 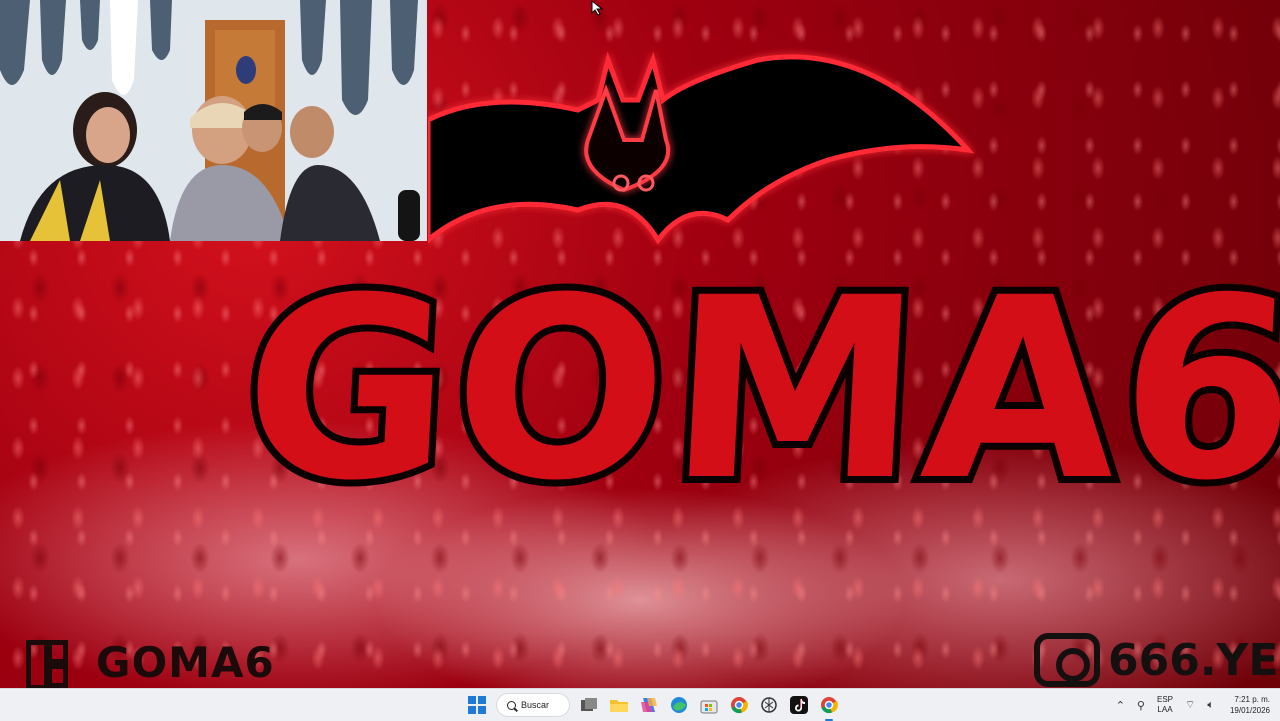 What do you see at coordinates (54, 662) in the screenshot?
I see `kick-icon` at bounding box center [54, 662].